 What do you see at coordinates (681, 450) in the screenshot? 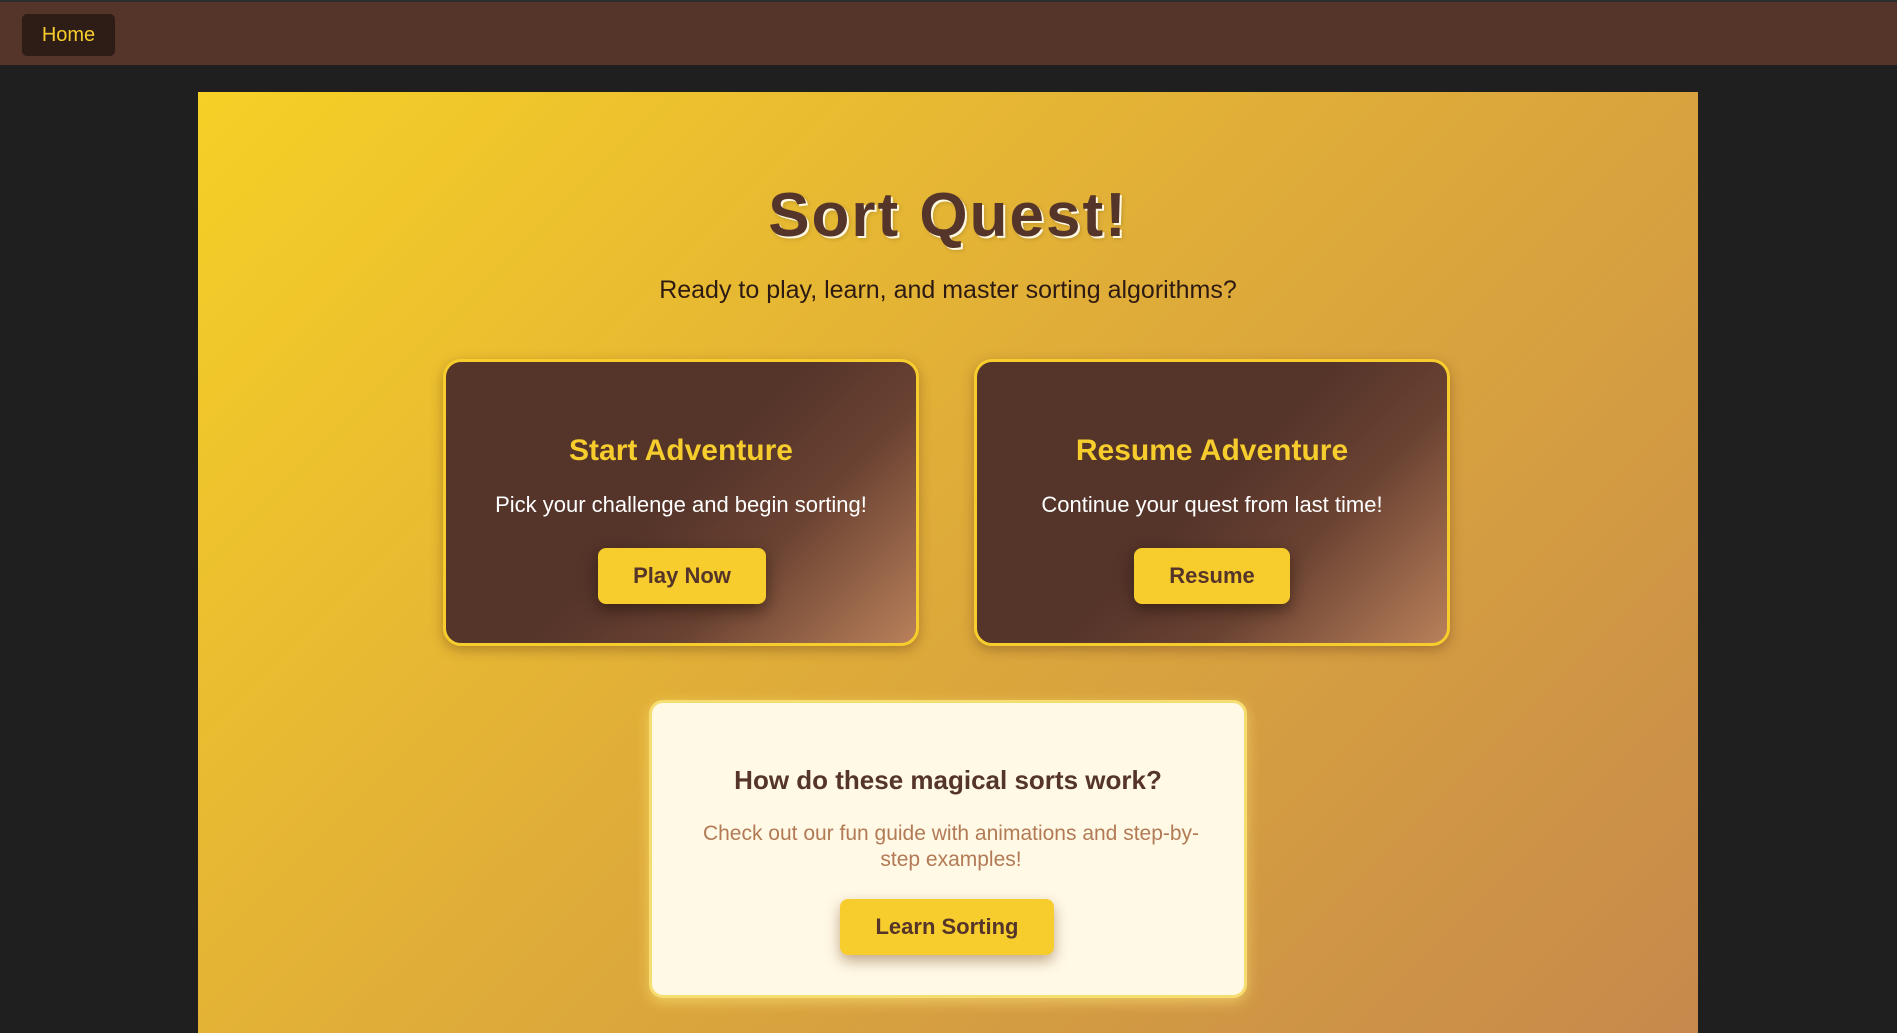
I see `start-adventure-title: Start Adventure` at bounding box center [681, 450].